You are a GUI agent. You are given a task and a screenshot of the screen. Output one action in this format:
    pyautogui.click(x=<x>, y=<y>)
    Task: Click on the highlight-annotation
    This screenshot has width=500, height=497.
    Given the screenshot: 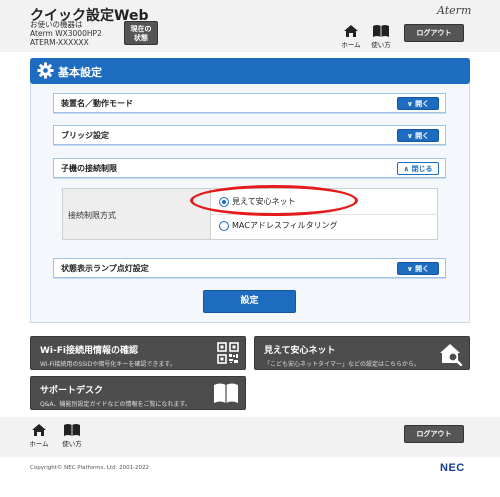 What is the action you would take?
    pyautogui.click(x=274, y=200)
    